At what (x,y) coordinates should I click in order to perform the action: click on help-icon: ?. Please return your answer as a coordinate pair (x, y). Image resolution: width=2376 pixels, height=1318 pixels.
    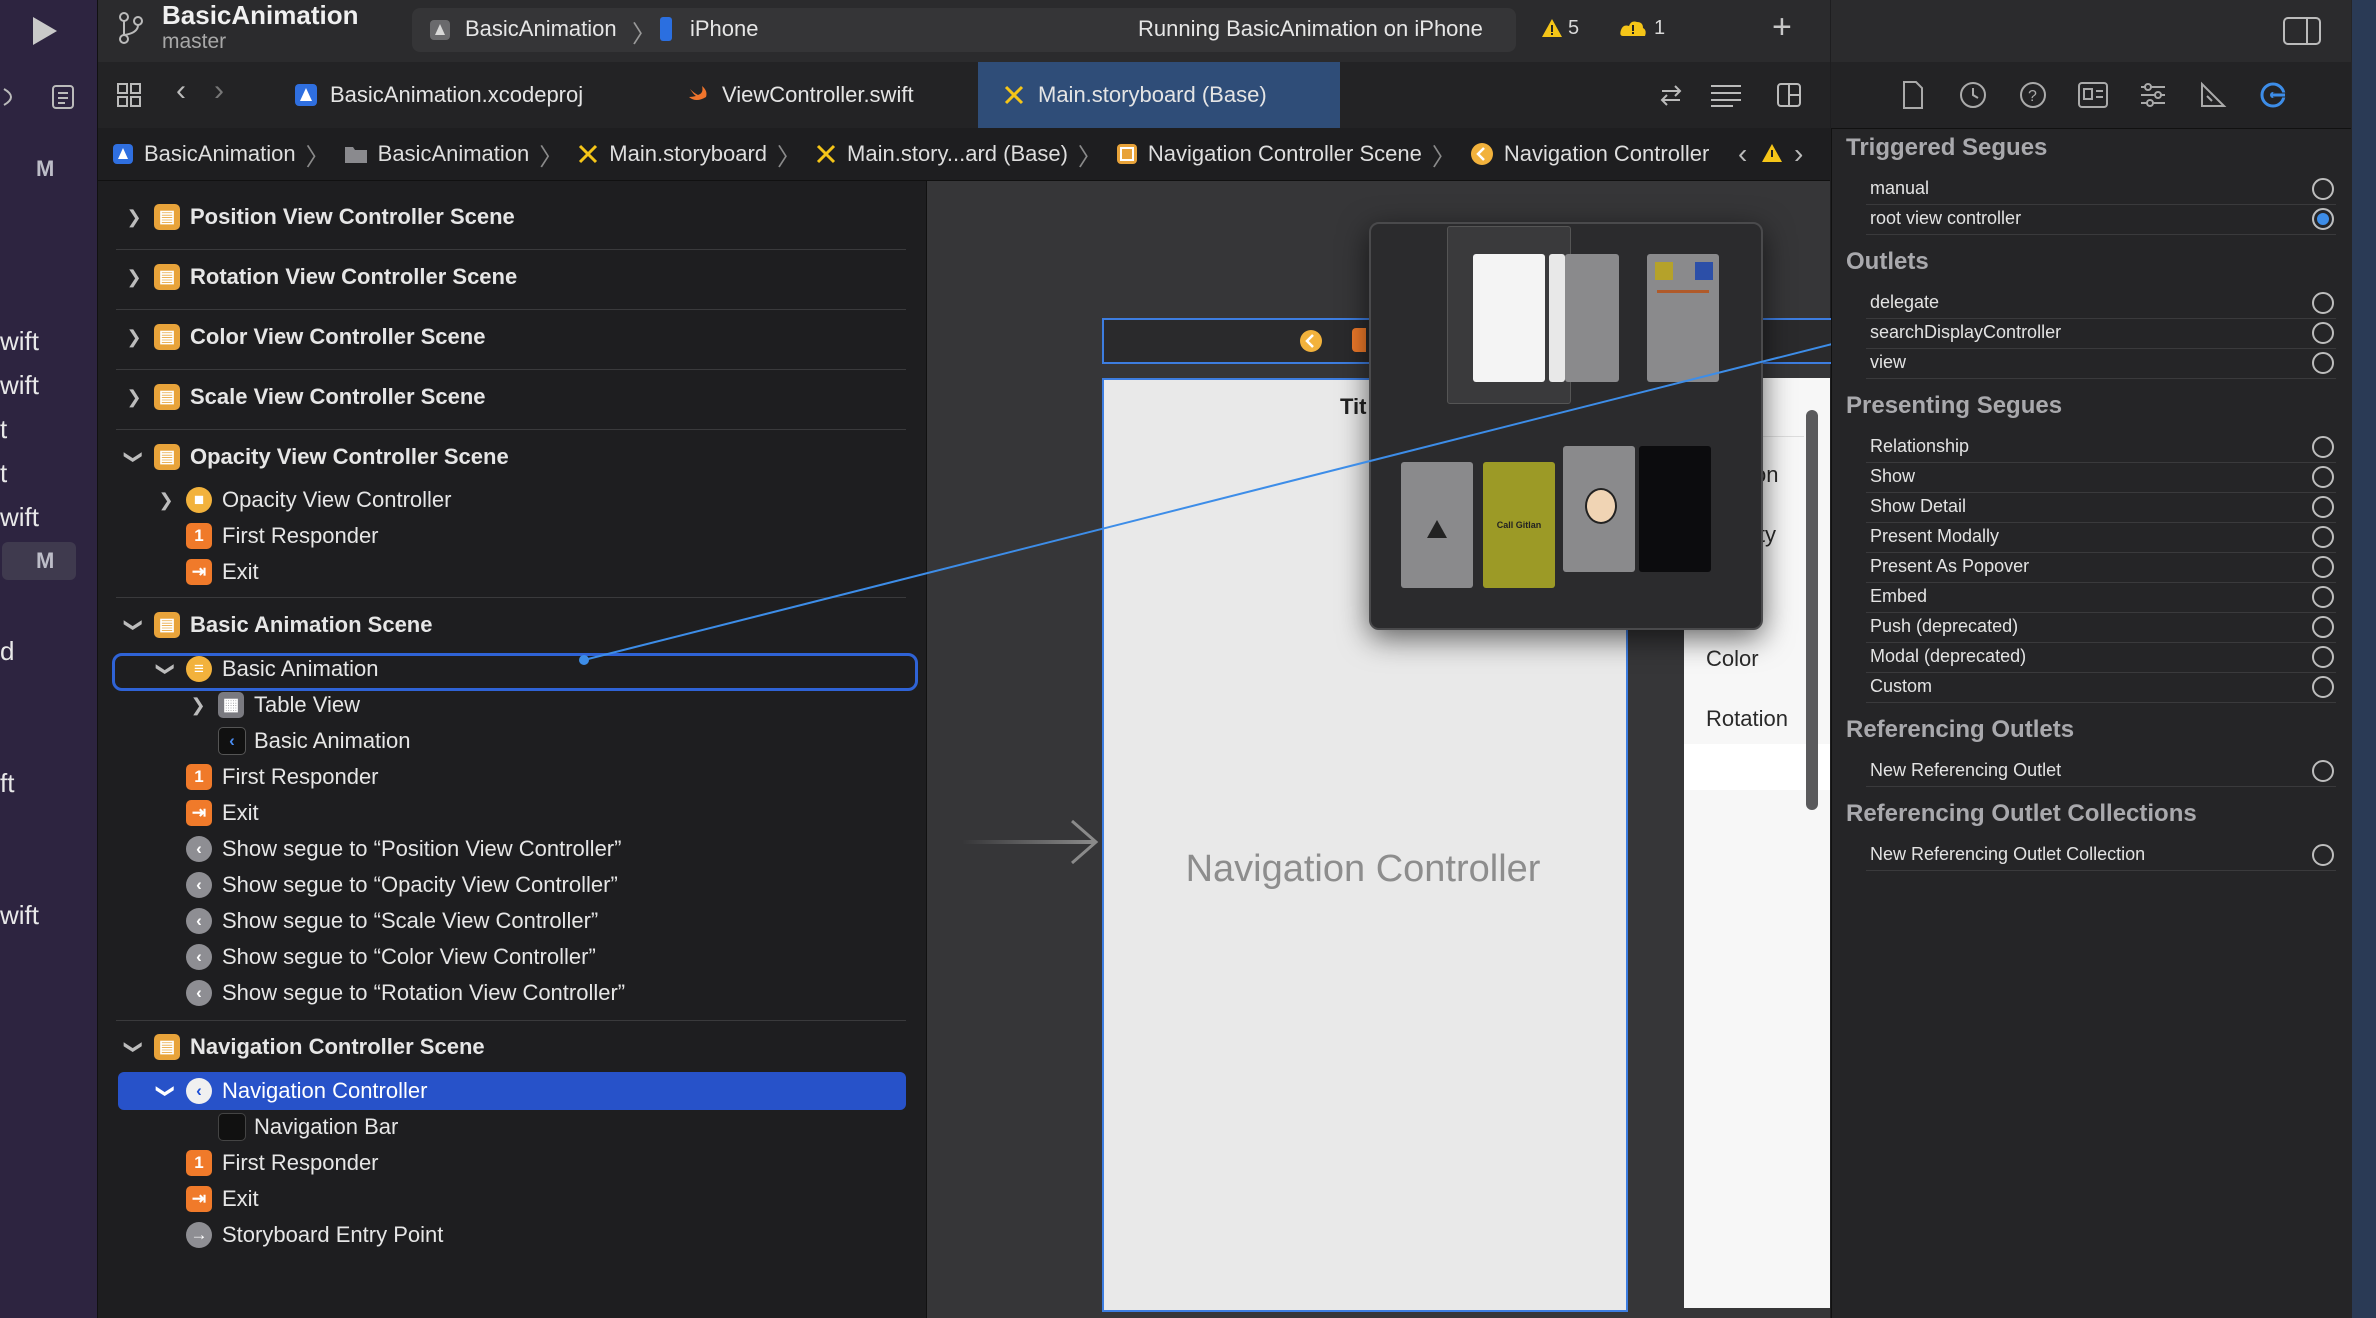
    Looking at the image, I should click on (2033, 95).